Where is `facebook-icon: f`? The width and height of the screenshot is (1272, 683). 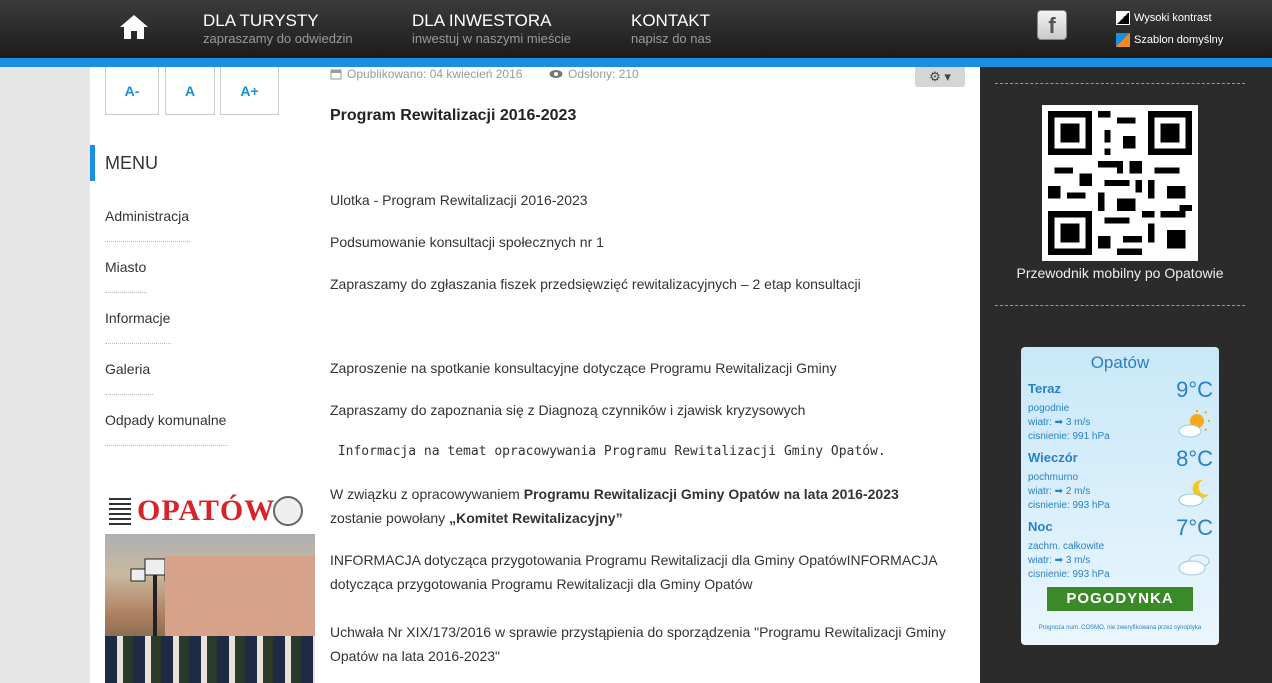 facebook-icon: f is located at coordinates (1052, 25).